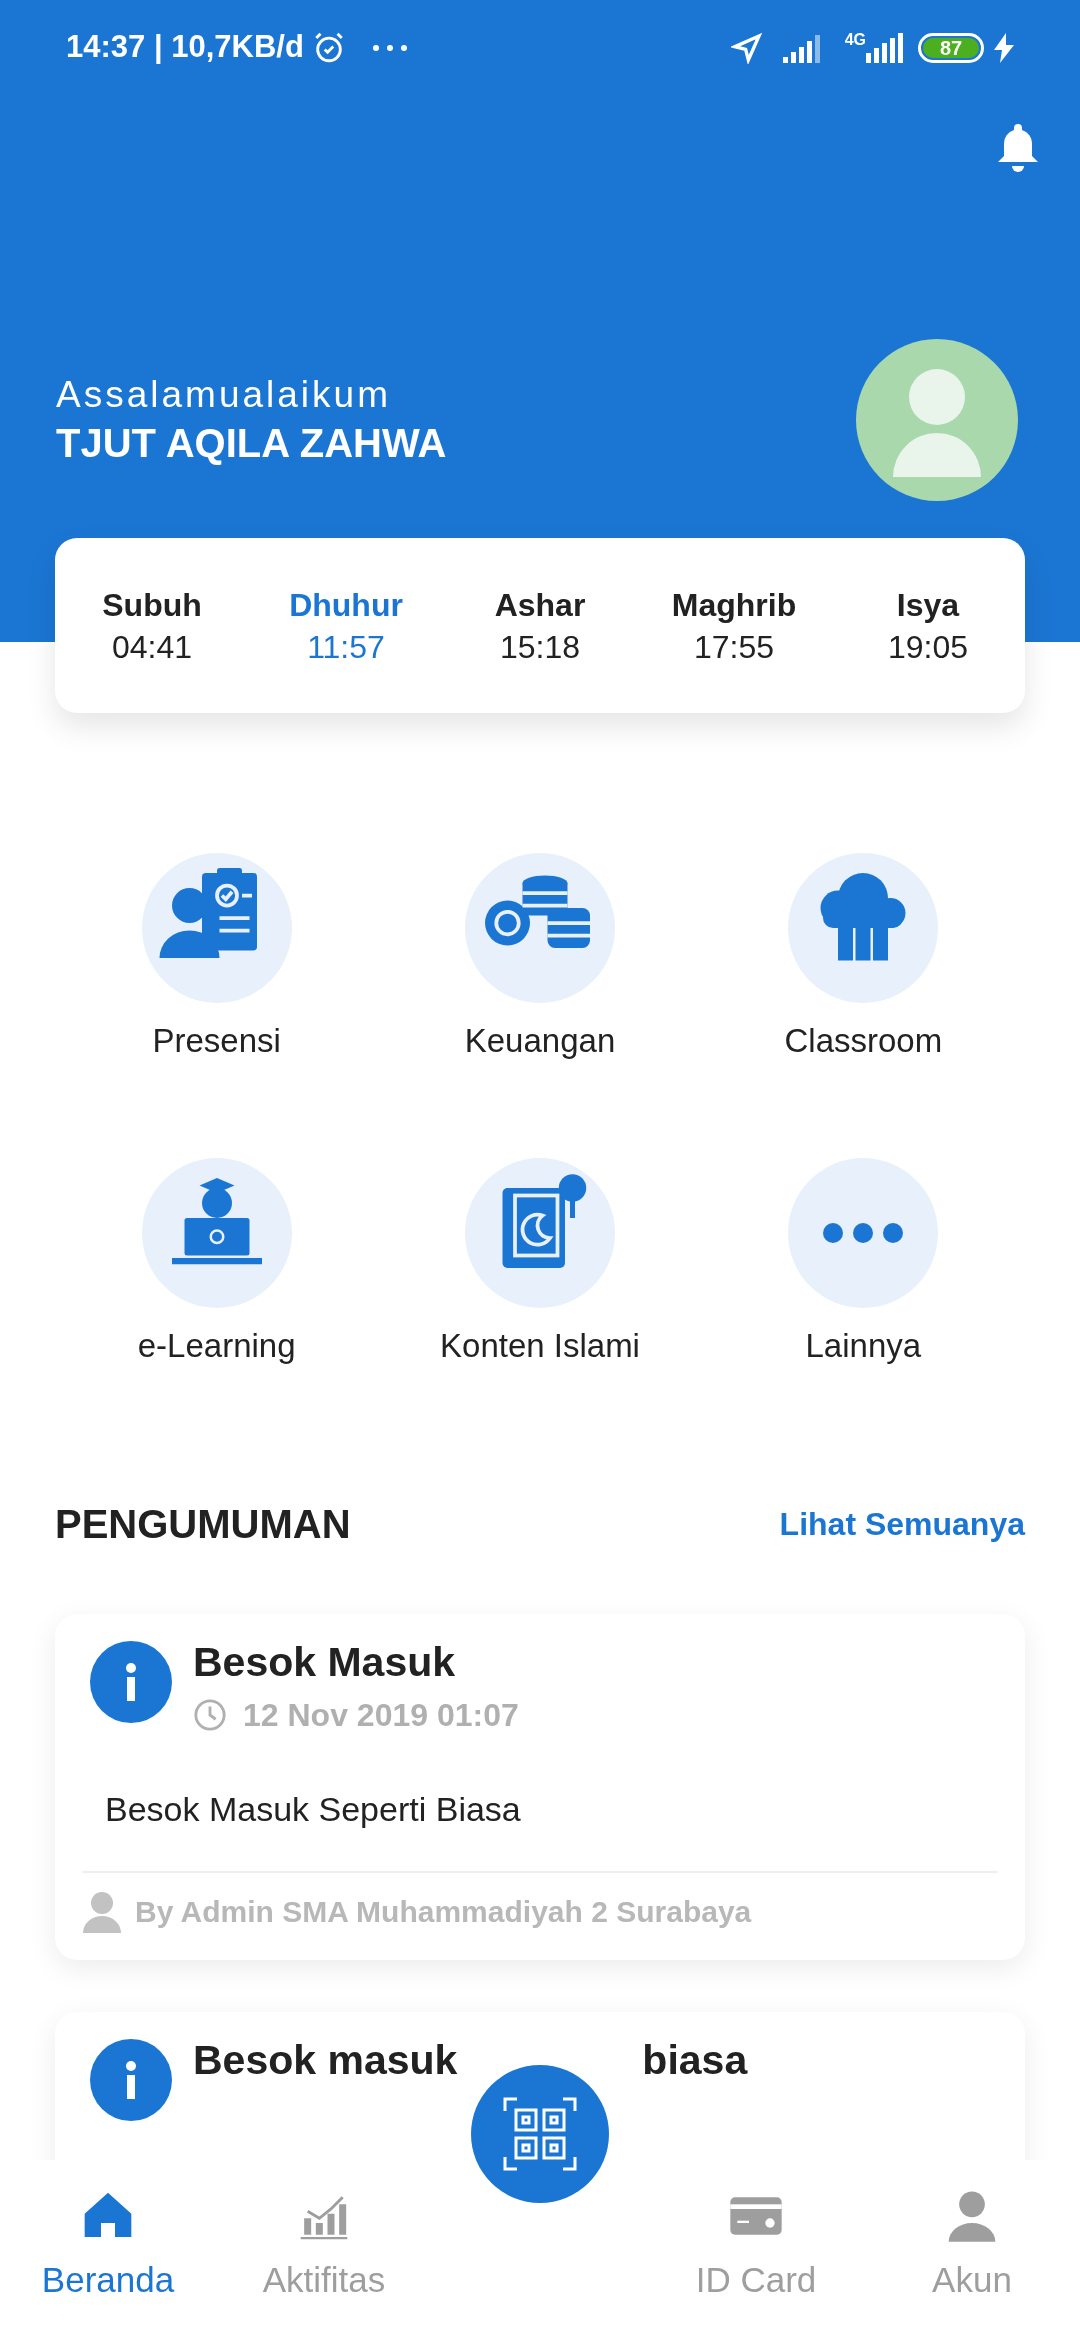  What do you see at coordinates (152, 605) in the screenshot?
I see `prayer-name: Subuh` at bounding box center [152, 605].